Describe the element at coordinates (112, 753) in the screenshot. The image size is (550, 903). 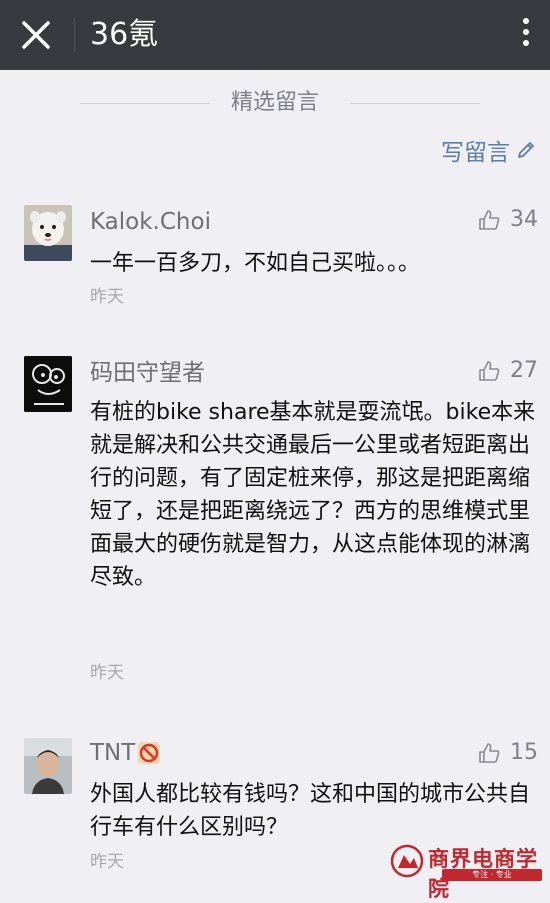
I see `comment-nickname-text: TNT` at that location.